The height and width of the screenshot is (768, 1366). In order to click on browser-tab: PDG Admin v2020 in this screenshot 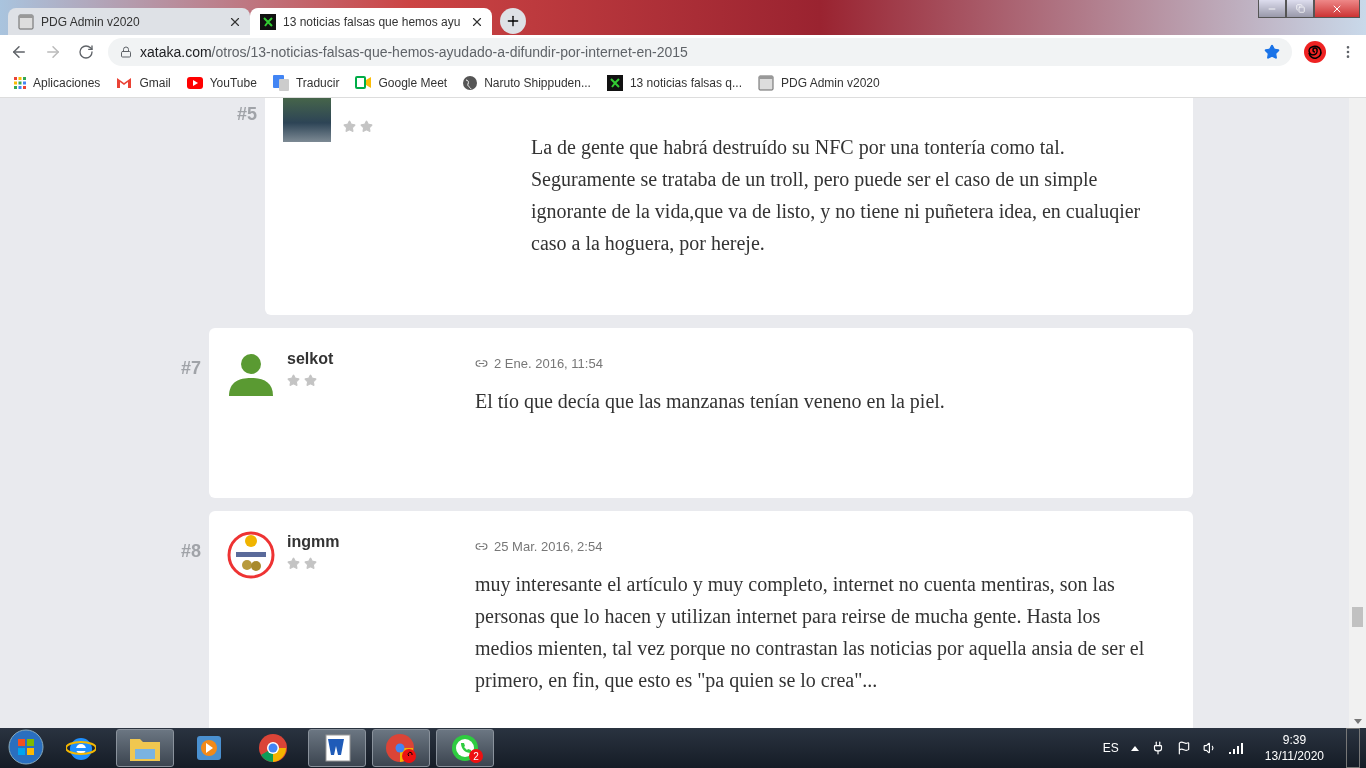, I will do `click(129, 21)`.